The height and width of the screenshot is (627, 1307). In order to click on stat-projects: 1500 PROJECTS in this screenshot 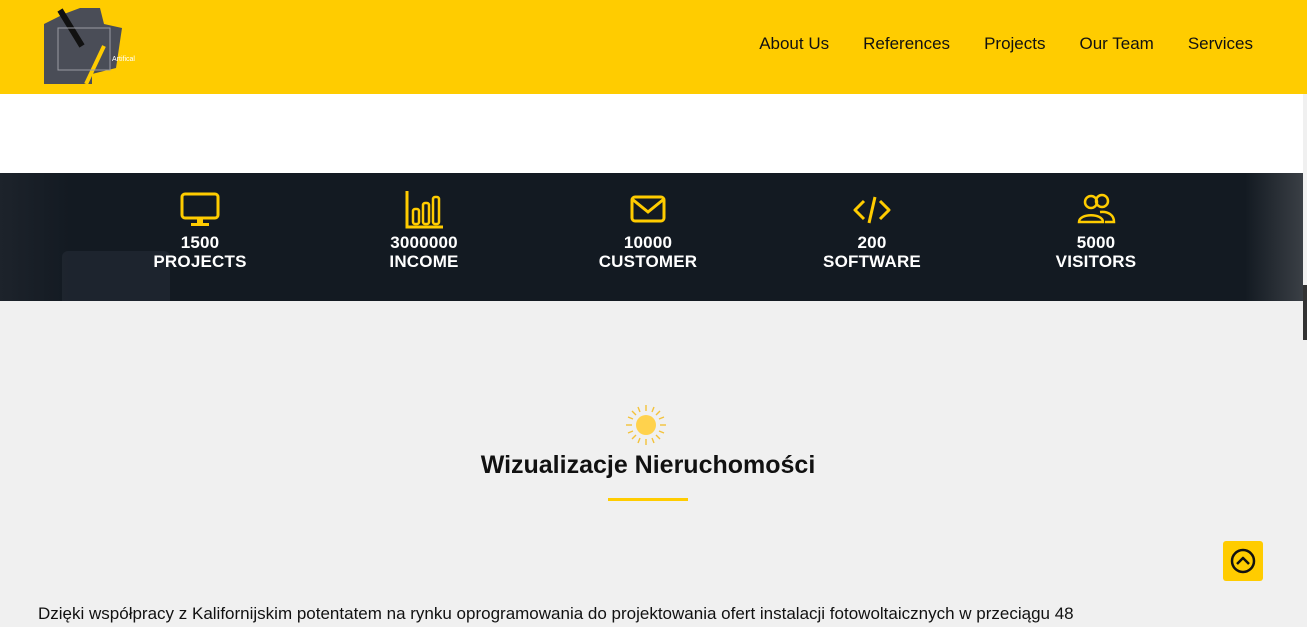, I will do `click(200, 231)`.